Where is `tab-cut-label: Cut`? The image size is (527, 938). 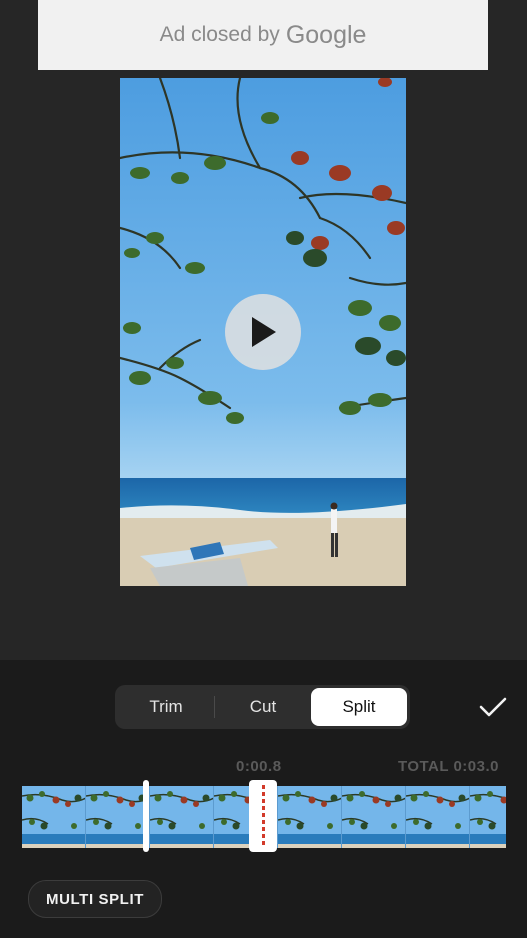 tab-cut-label: Cut is located at coordinates (263, 706).